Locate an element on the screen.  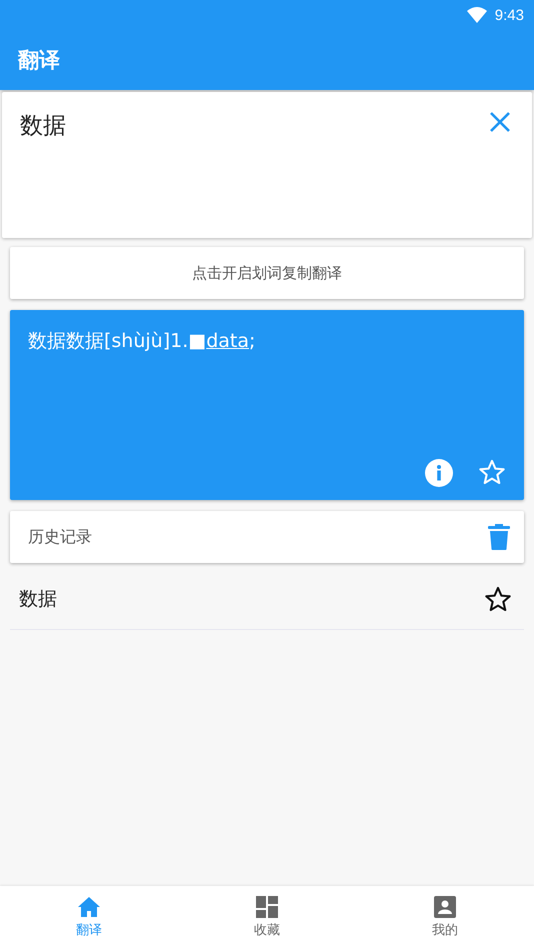
dashboard-icon is located at coordinates (267, 907).